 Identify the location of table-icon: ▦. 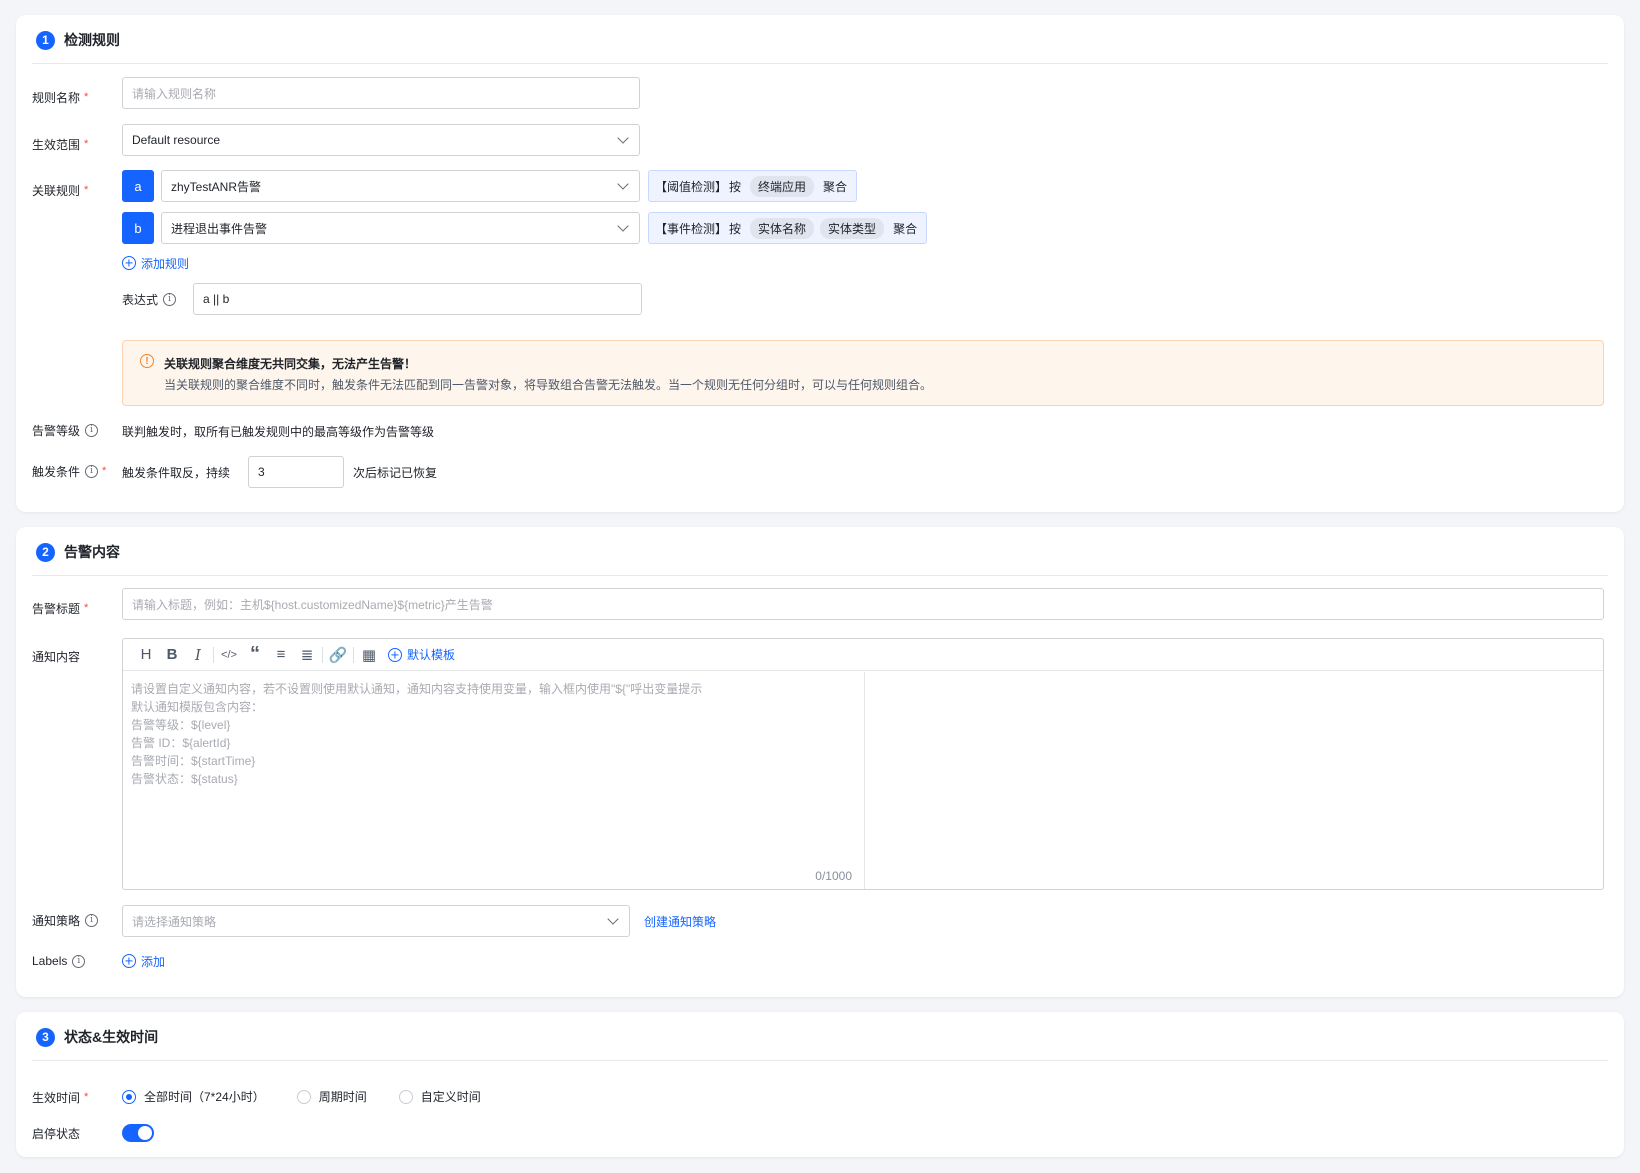
(369, 655).